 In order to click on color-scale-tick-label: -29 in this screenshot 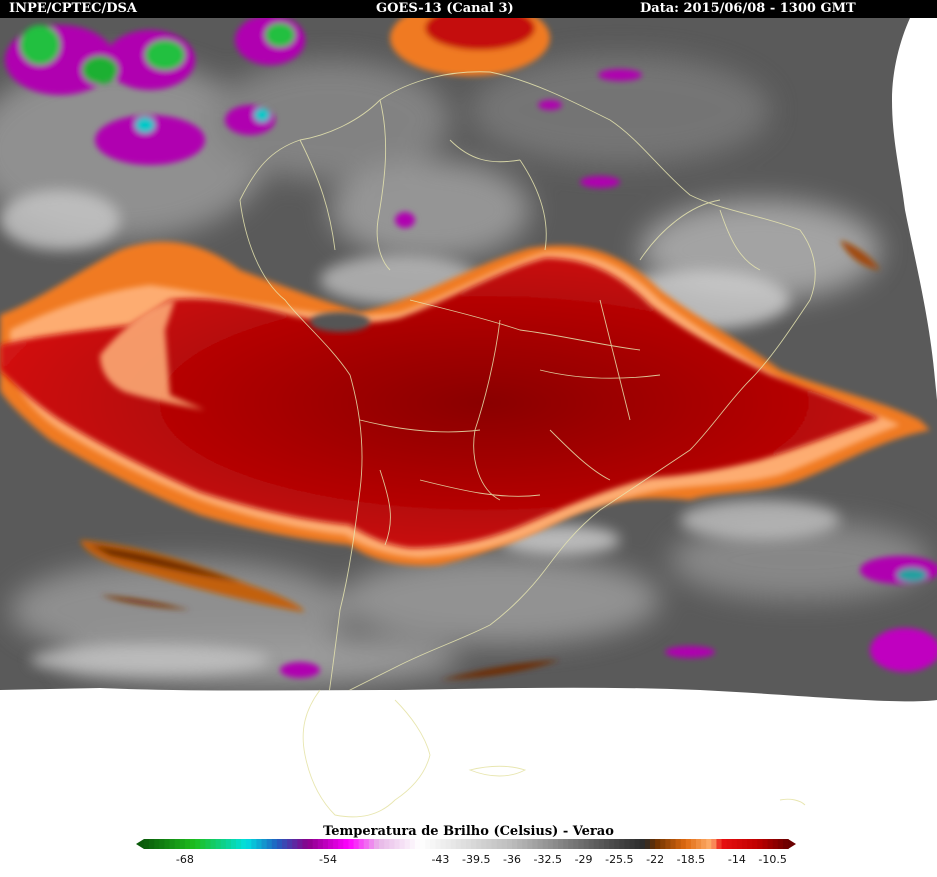, I will do `click(583, 859)`.